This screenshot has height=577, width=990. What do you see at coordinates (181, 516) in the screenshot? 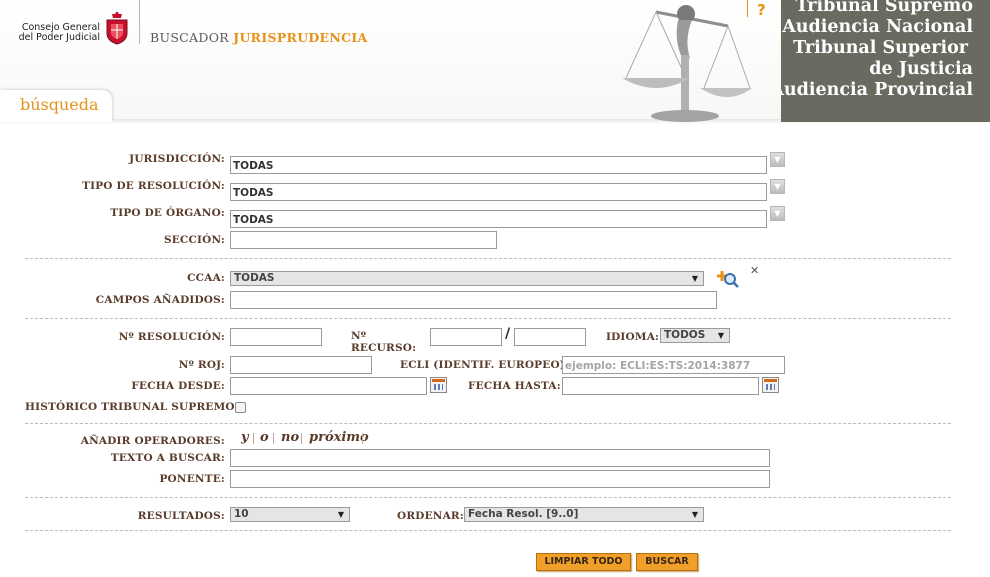
I see `resultados-label: RESULTADOS:` at bounding box center [181, 516].